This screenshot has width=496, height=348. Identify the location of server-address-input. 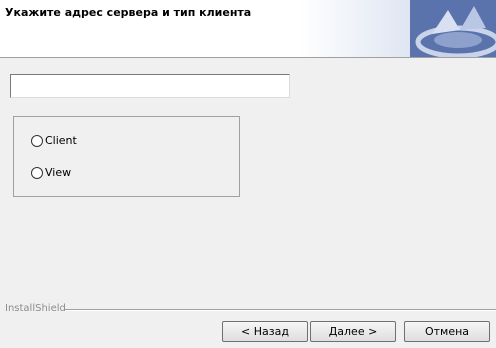
(150, 86).